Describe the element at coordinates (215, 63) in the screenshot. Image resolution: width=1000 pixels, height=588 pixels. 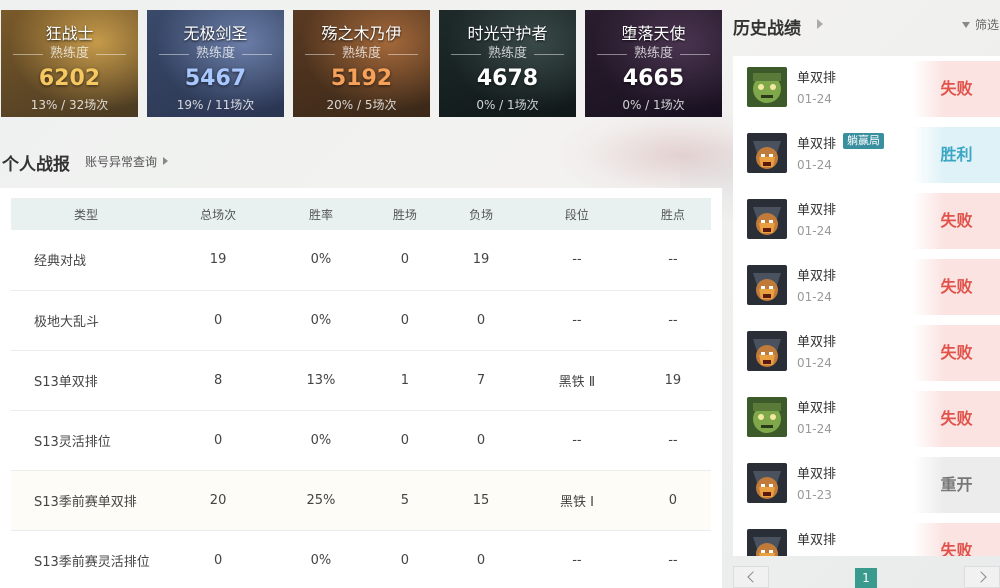
I see `champion-card: 无极剑圣熟练度 5467 19% / 11场次` at that location.